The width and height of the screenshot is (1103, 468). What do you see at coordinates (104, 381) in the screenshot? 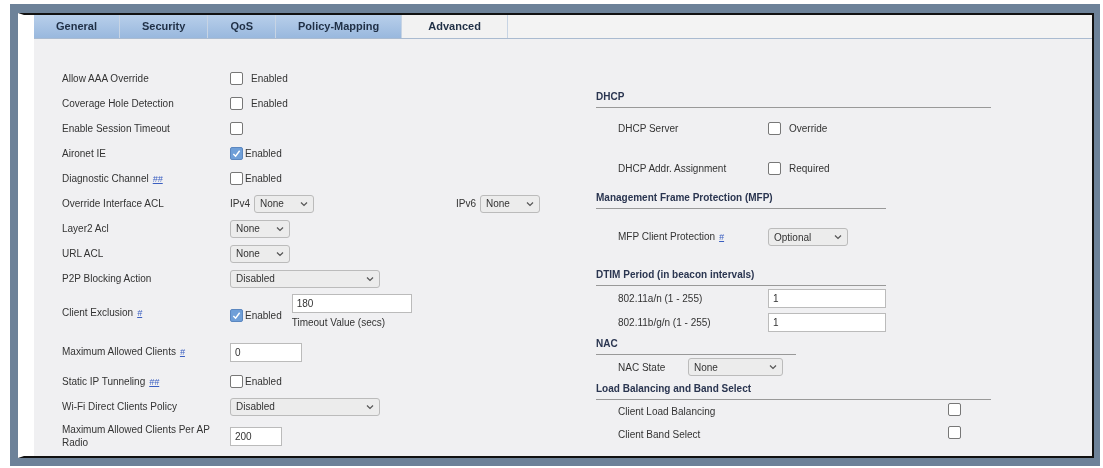
I see `field-label: Static IP Tunneling` at bounding box center [104, 381].